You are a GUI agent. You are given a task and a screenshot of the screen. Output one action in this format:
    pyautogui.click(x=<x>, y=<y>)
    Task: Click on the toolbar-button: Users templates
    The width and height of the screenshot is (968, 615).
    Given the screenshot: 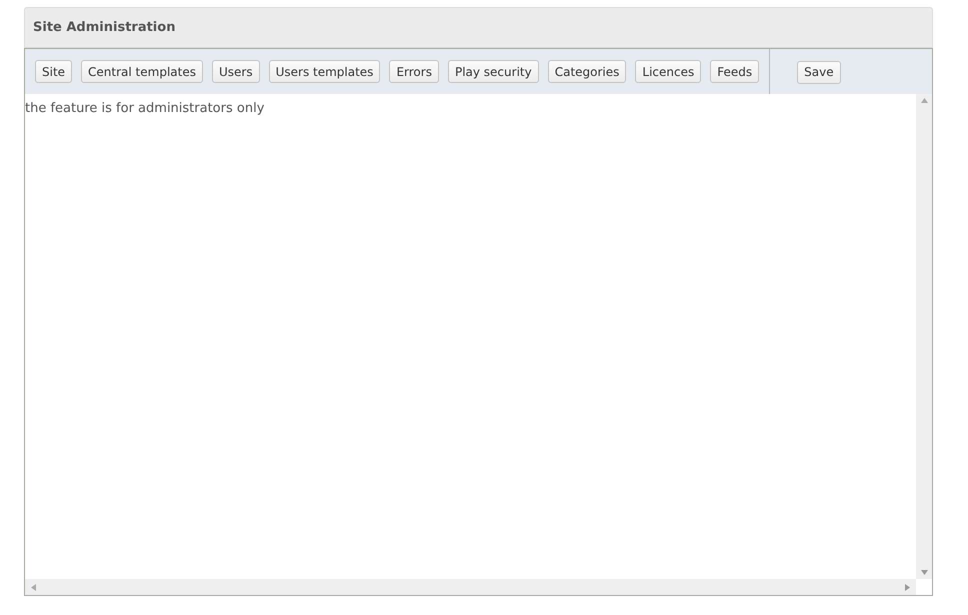 What is the action you would take?
    pyautogui.click(x=324, y=71)
    